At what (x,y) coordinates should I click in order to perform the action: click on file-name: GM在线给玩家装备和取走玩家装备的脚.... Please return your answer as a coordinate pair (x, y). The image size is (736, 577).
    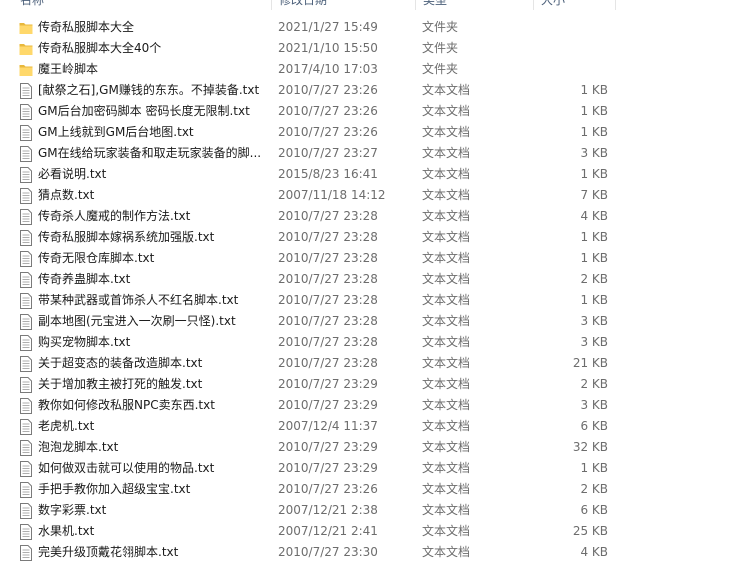
    Looking at the image, I should click on (150, 153).